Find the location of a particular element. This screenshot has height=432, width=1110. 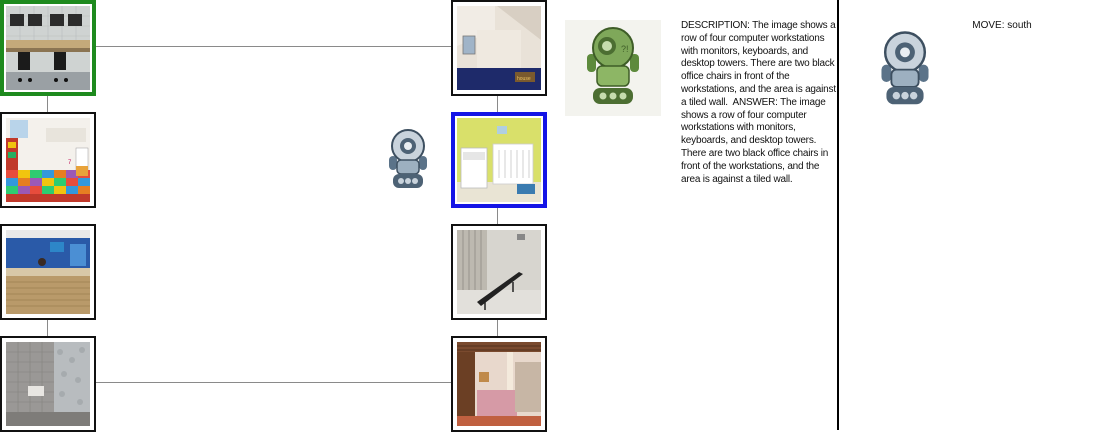

room-image: 7 is located at coordinates (48, 160).